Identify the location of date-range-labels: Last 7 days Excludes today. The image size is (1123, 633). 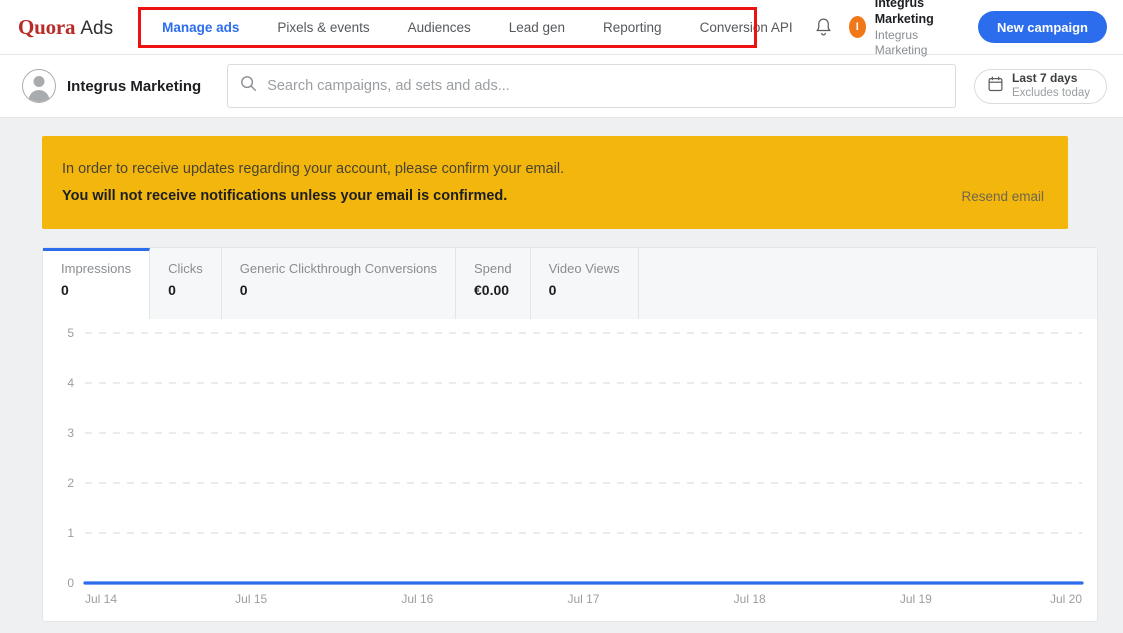
(1051, 85).